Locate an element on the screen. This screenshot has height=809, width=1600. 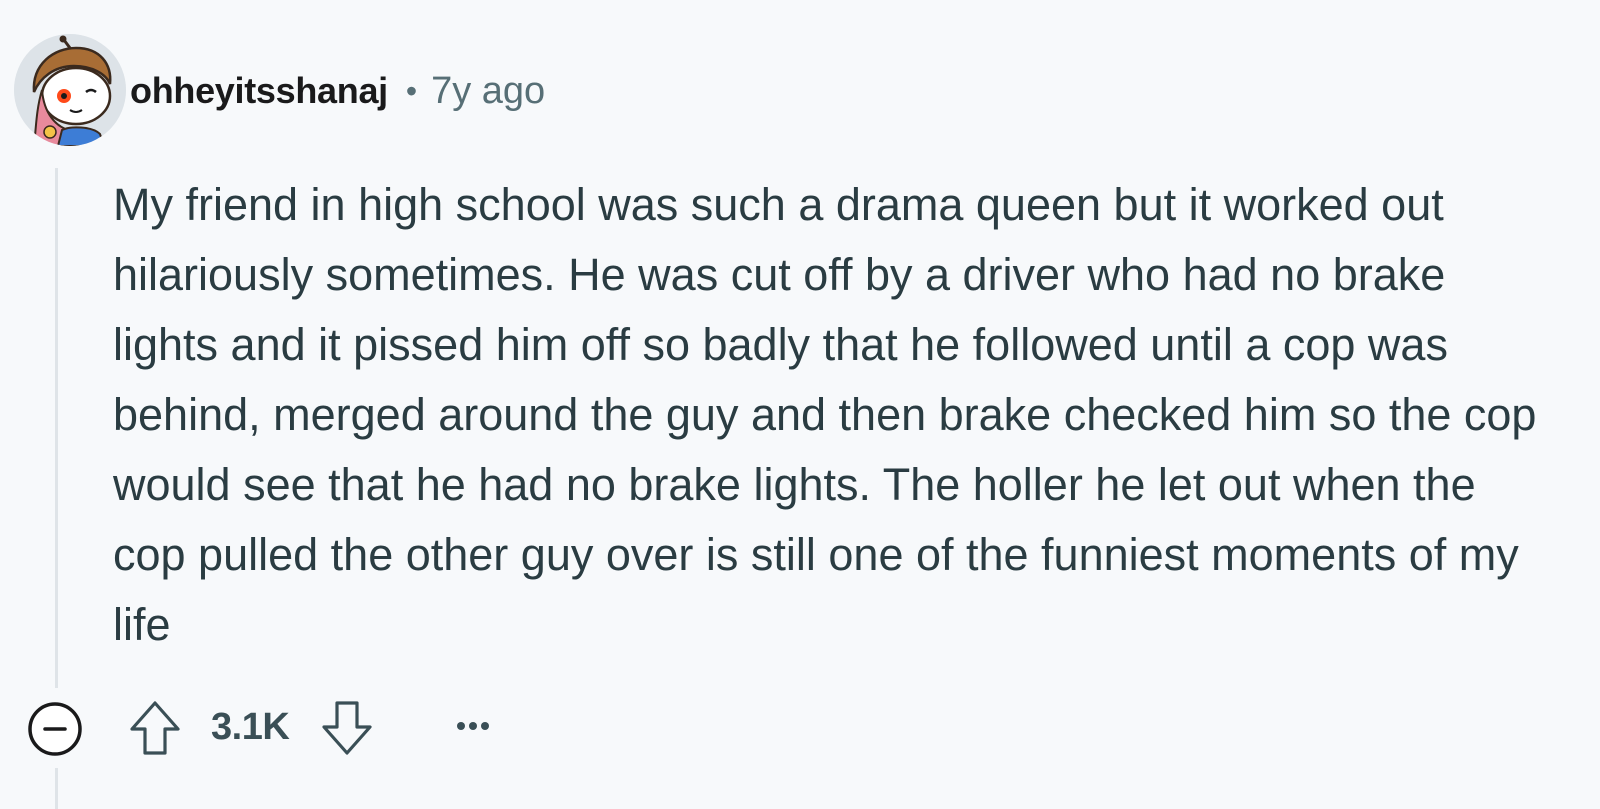
comment-header: ohheyitsshanaj • 7y ago is located at coordinates (337, 91).